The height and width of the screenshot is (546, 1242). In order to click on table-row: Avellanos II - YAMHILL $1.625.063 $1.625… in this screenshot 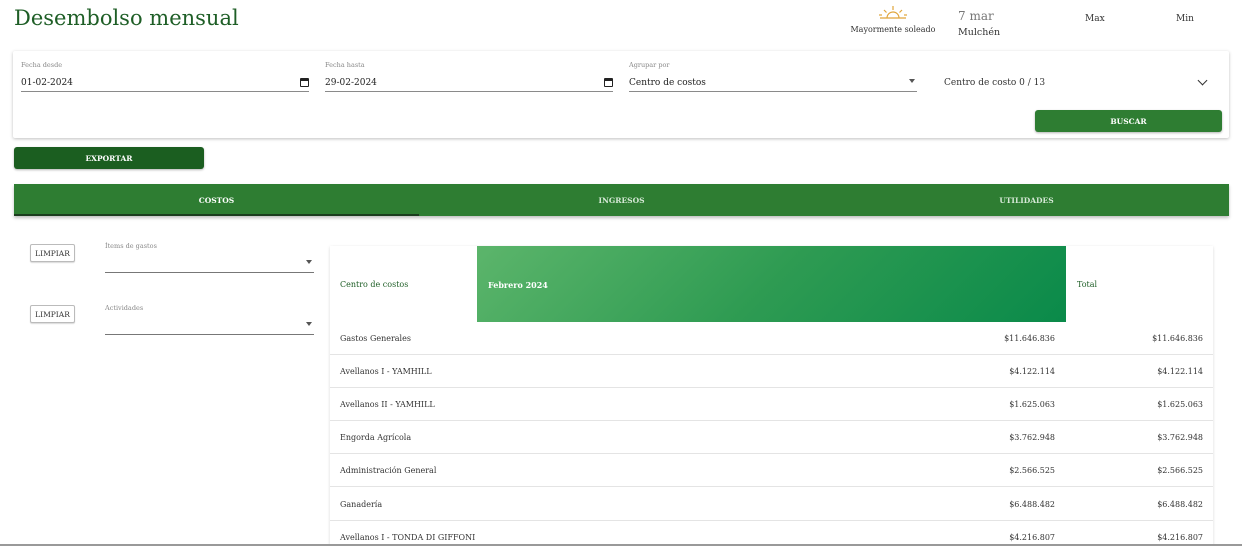, I will do `click(771, 404)`.